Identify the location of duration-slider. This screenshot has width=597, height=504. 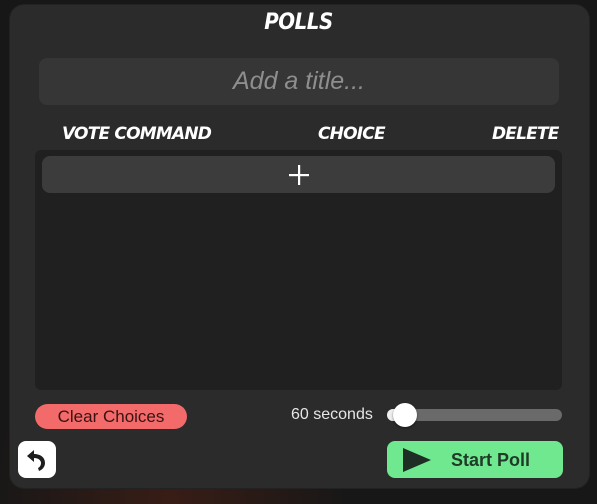
(474, 415).